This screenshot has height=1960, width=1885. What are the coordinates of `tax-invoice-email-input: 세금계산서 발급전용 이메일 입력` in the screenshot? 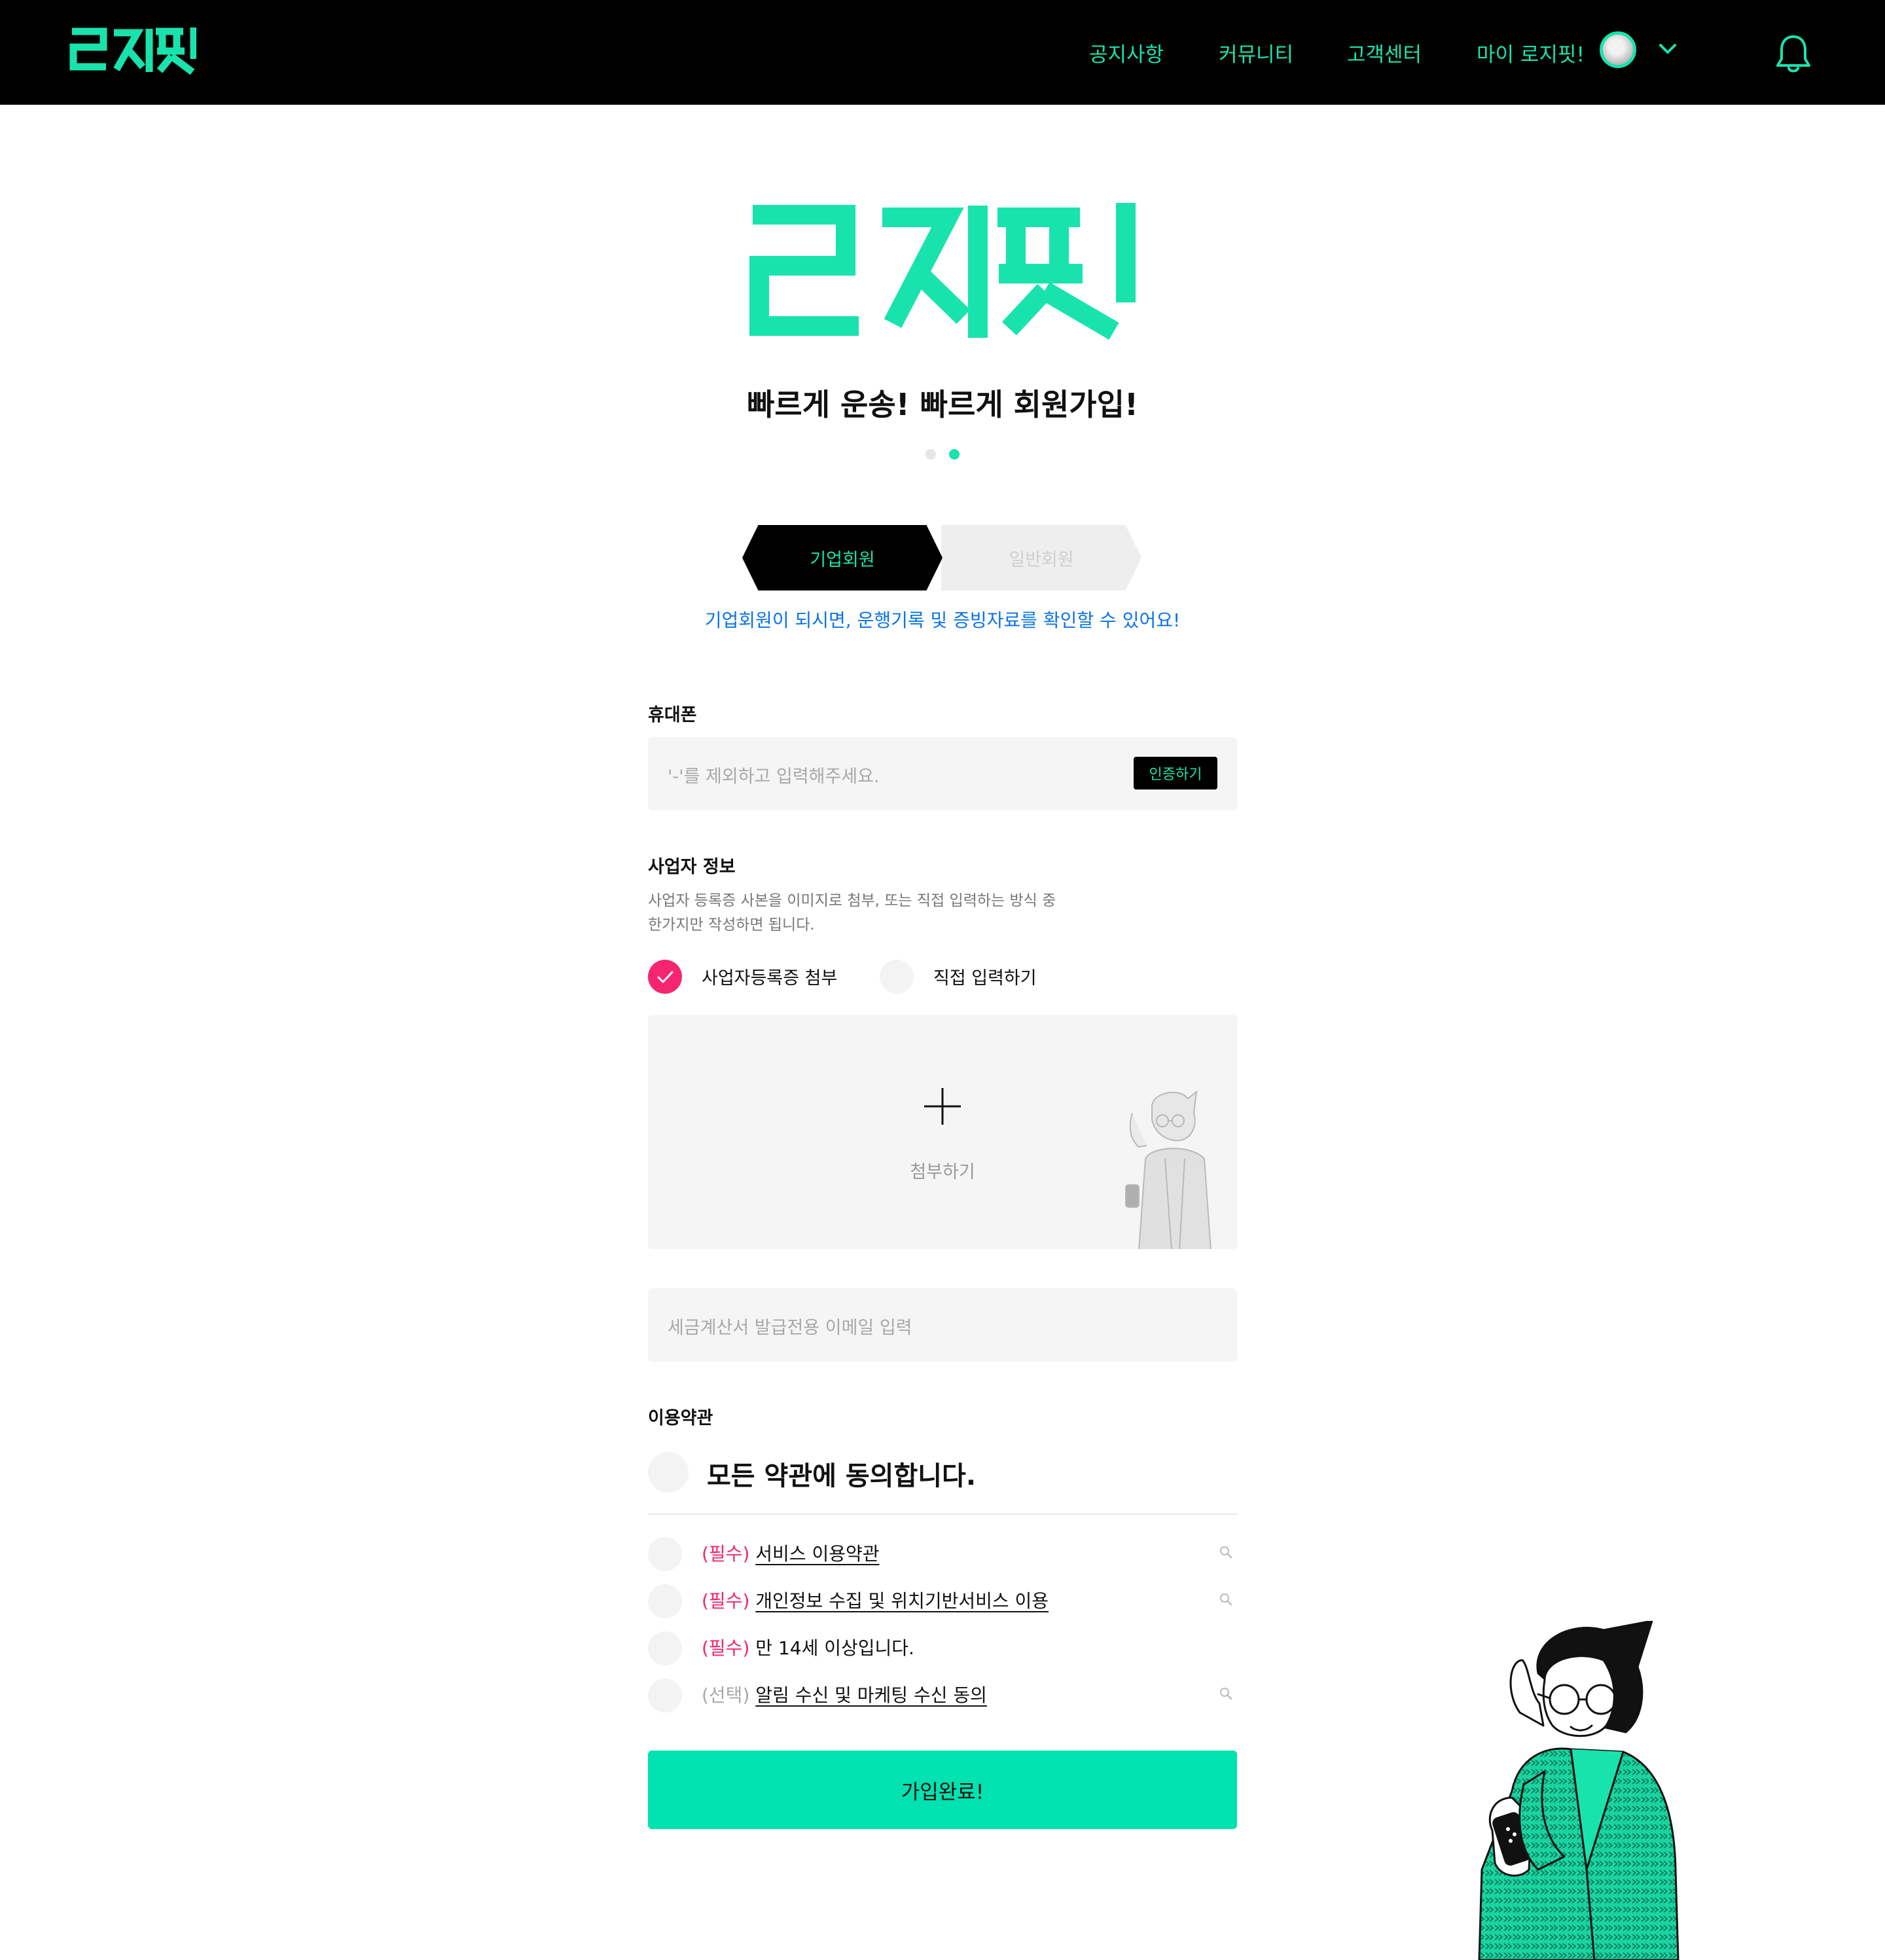 It's located at (942, 1325).